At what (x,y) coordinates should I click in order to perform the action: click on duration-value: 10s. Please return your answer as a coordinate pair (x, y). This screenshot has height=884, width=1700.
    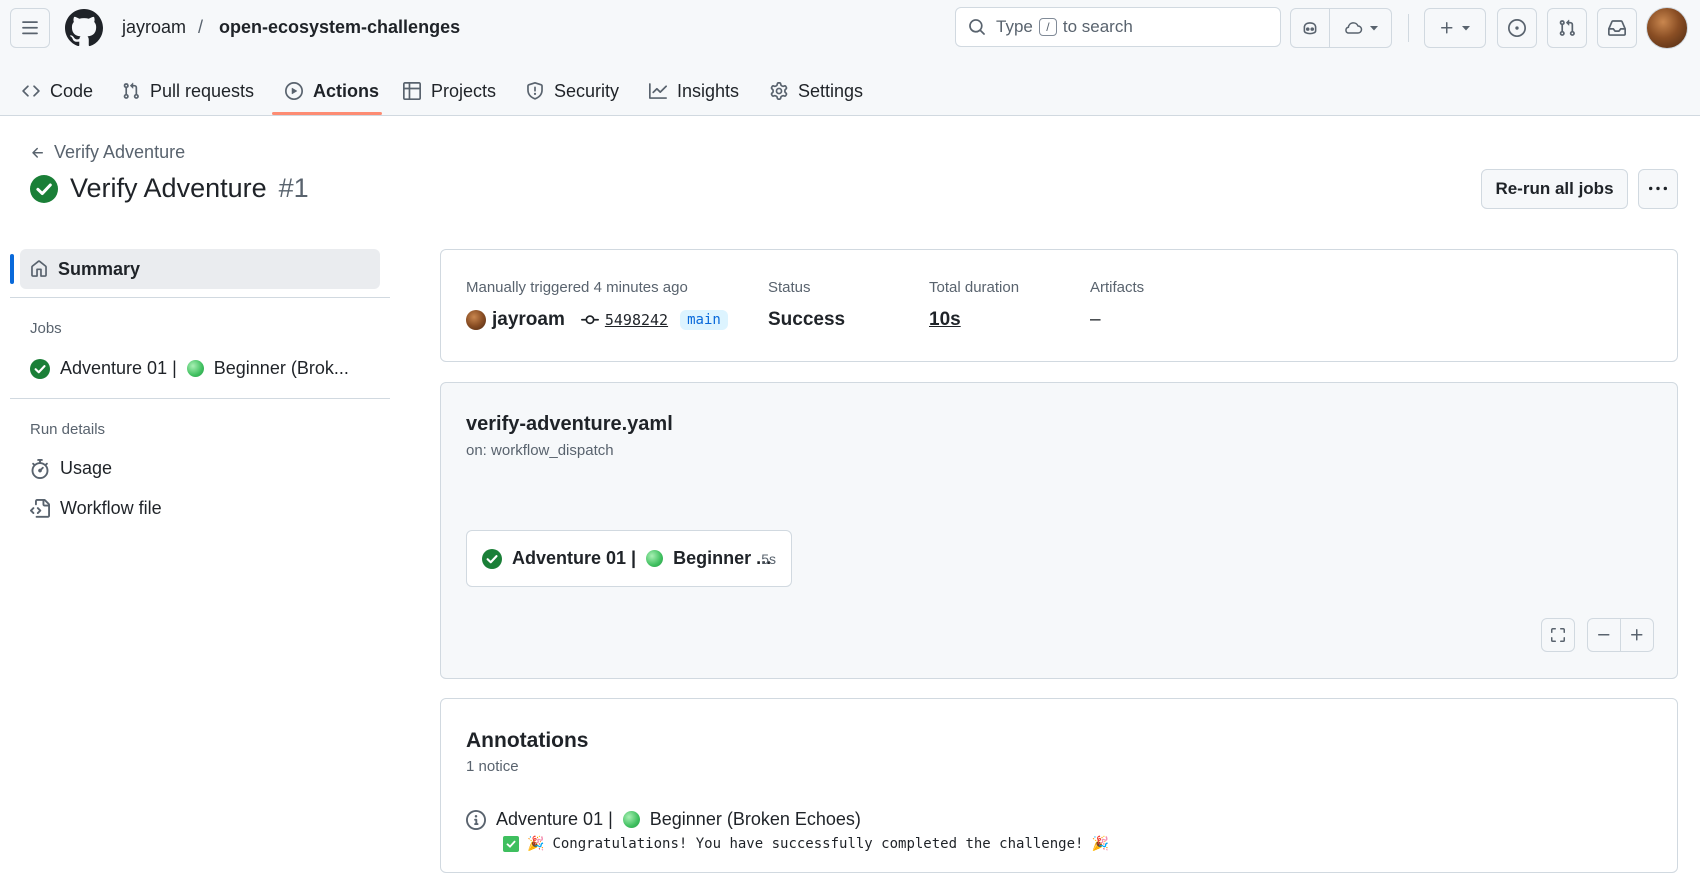
    Looking at the image, I should click on (945, 320).